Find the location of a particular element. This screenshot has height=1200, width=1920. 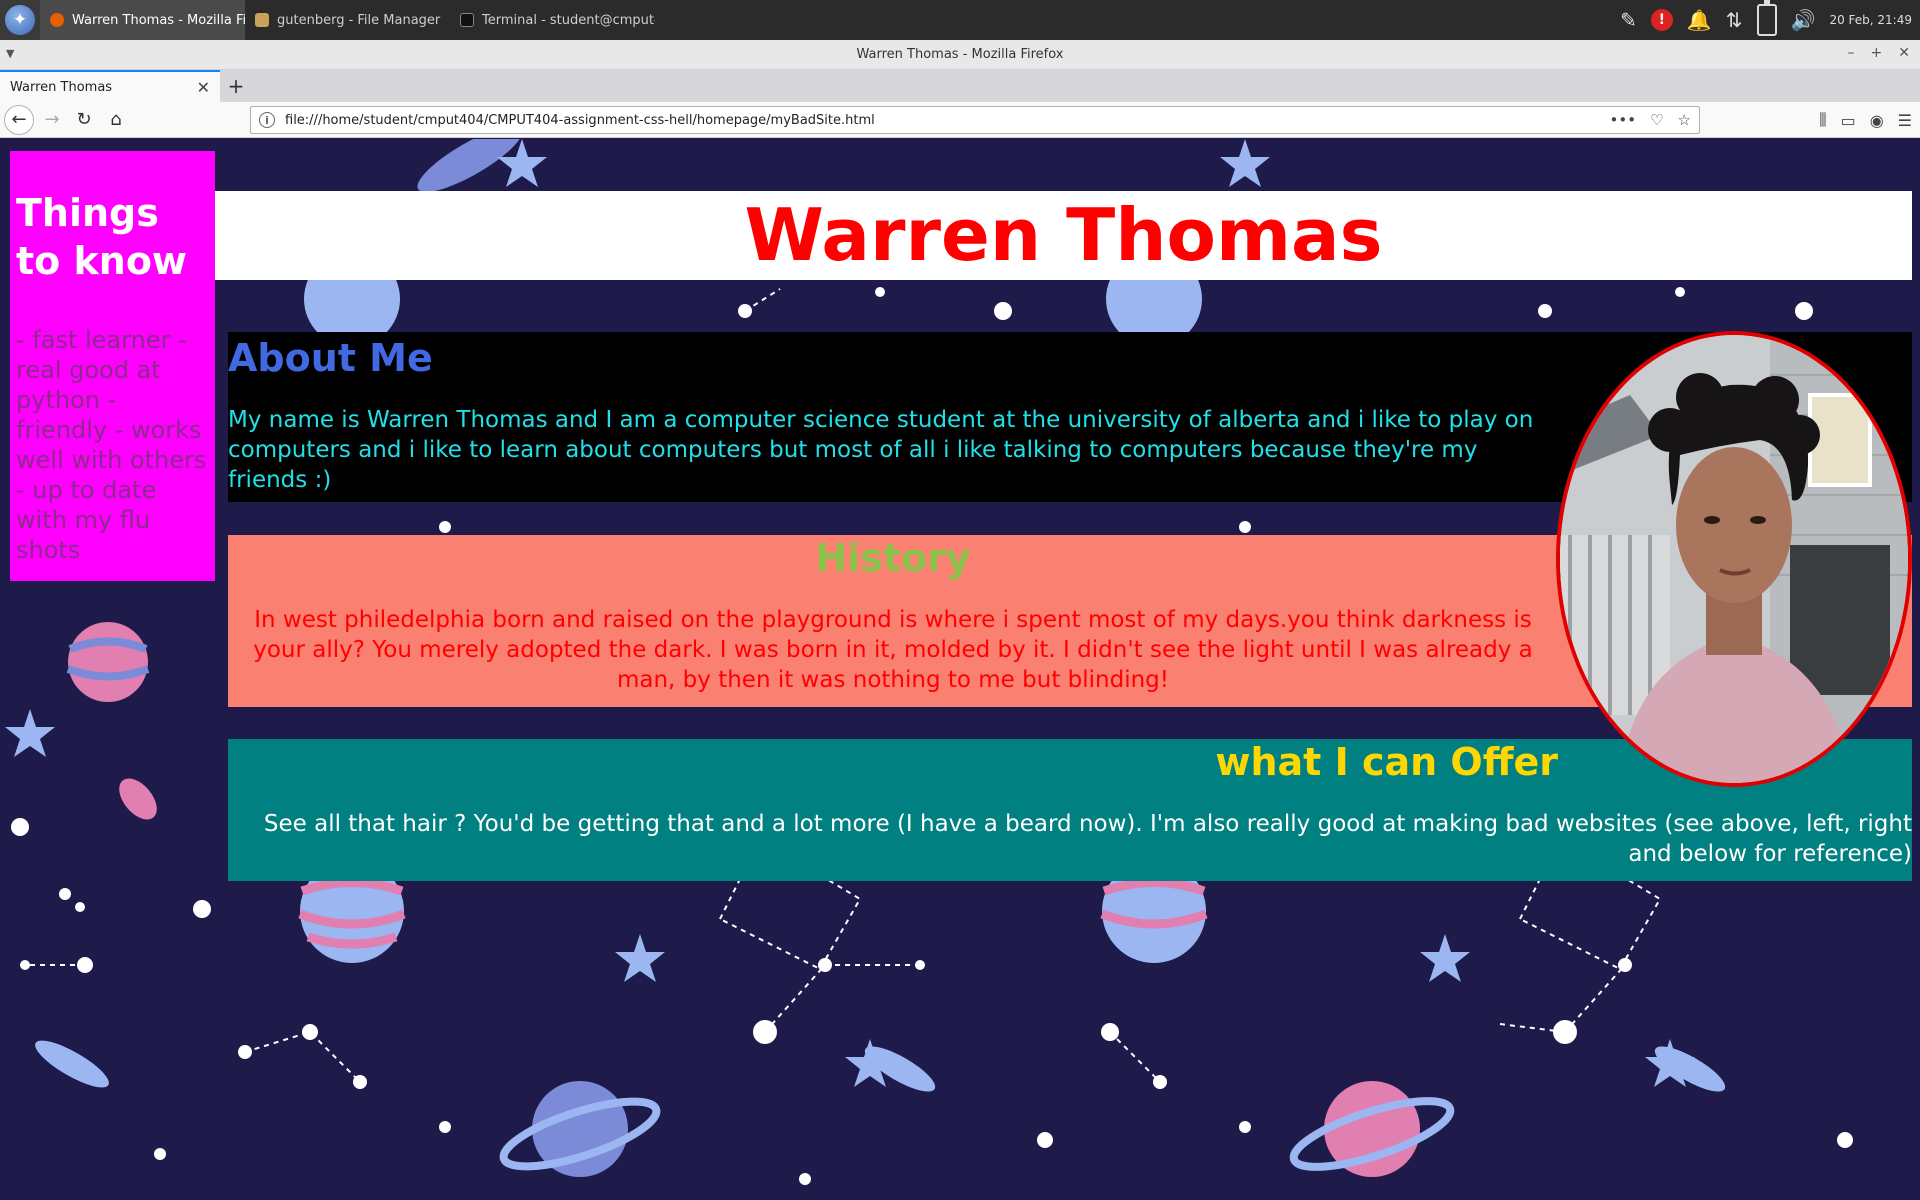

taskbar-item-label: gutenberg - File Manager is located at coordinates (359, 20).